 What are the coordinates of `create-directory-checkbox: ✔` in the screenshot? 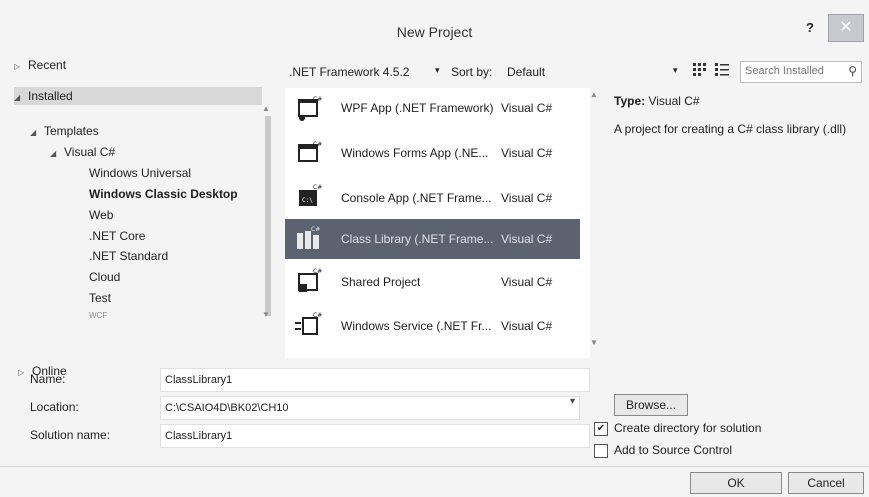 It's located at (601, 429).